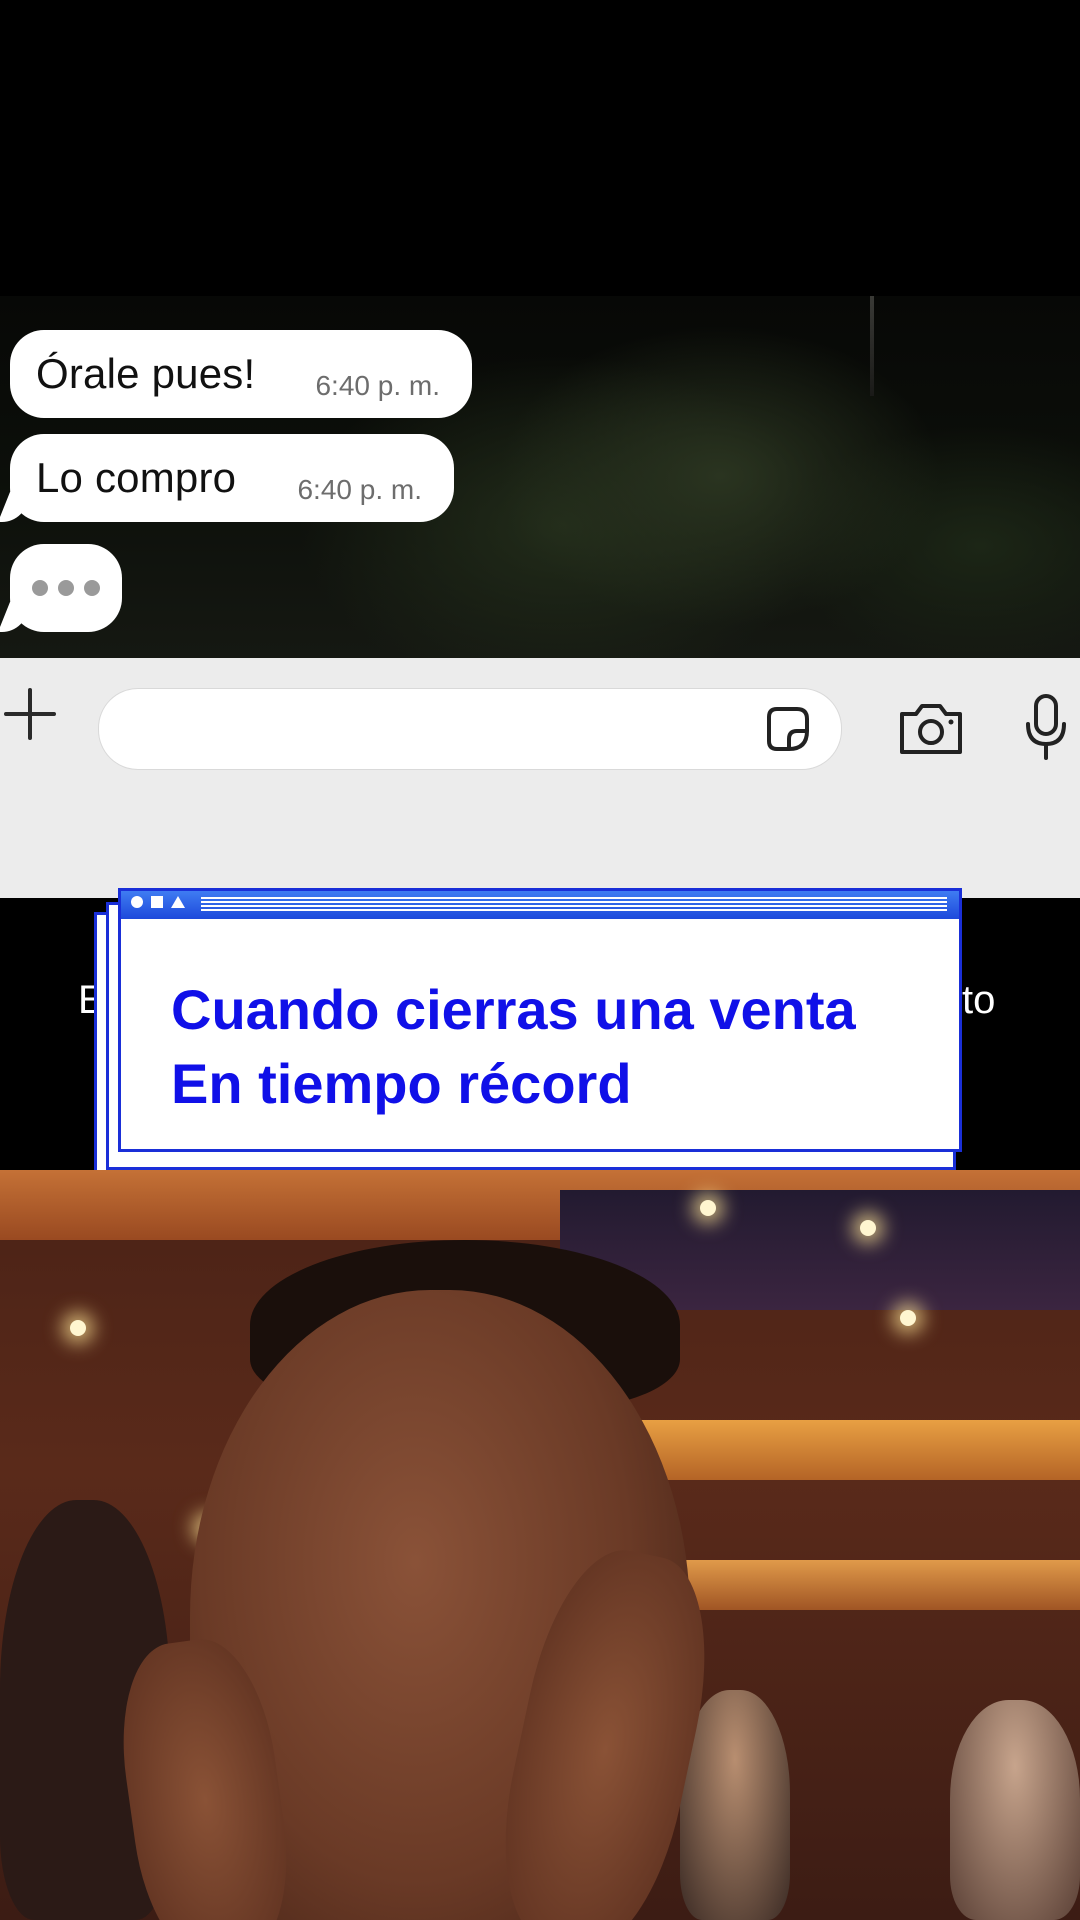 The image size is (1080, 1920). Describe the element at coordinates (178, 902) in the screenshot. I see `triangle-icon` at that location.